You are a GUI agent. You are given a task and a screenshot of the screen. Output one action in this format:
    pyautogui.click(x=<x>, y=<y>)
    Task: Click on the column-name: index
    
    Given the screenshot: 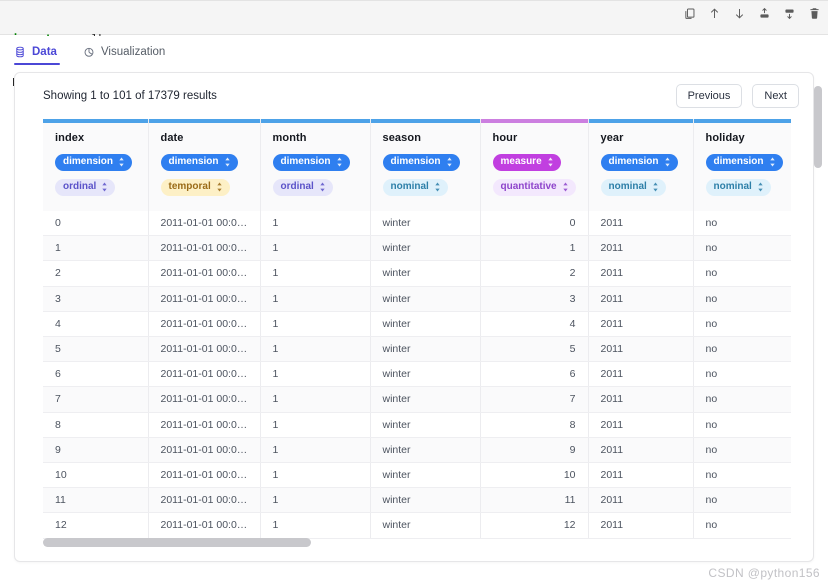 What is the action you would take?
    pyautogui.click(x=70, y=138)
    